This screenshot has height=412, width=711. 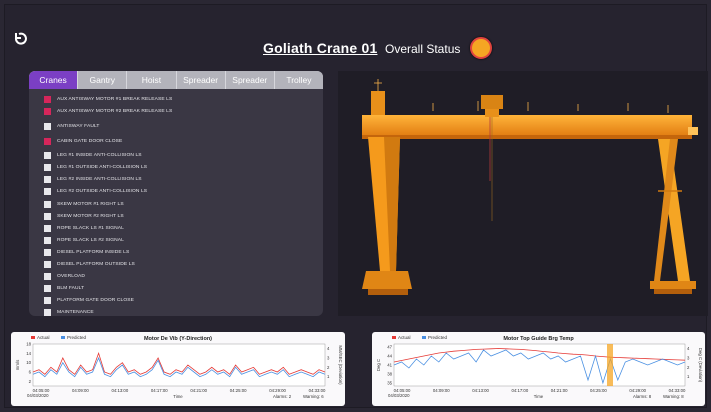 What do you see at coordinates (183, 216) in the screenshot?
I see `signal-item: SKEW MOTOR #2 RIGHT LS` at bounding box center [183, 216].